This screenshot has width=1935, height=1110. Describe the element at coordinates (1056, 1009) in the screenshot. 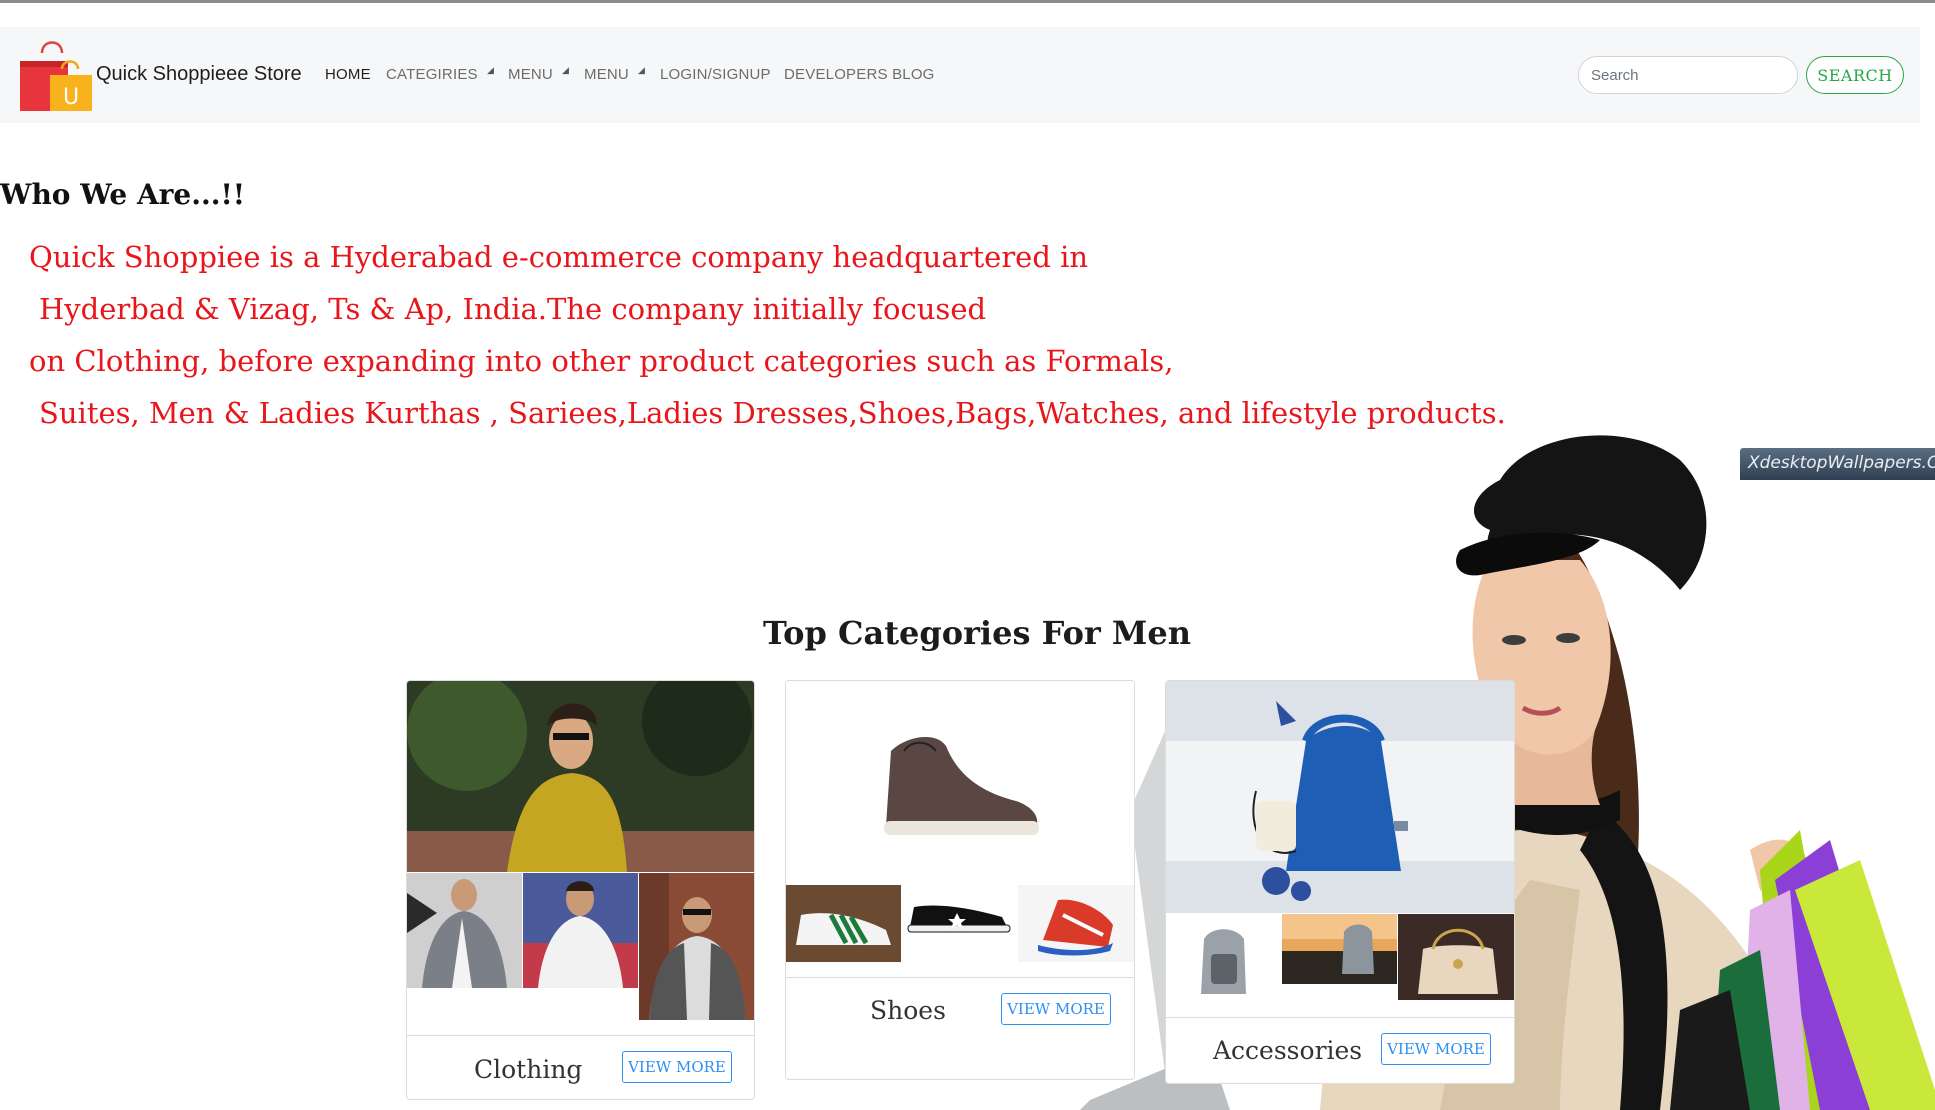

I see `shoes-view-more-button: VIEW MORE` at that location.